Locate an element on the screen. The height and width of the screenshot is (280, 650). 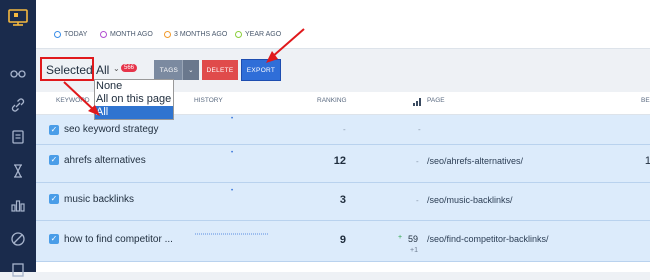
sidebar is located at coordinates (18, 138).